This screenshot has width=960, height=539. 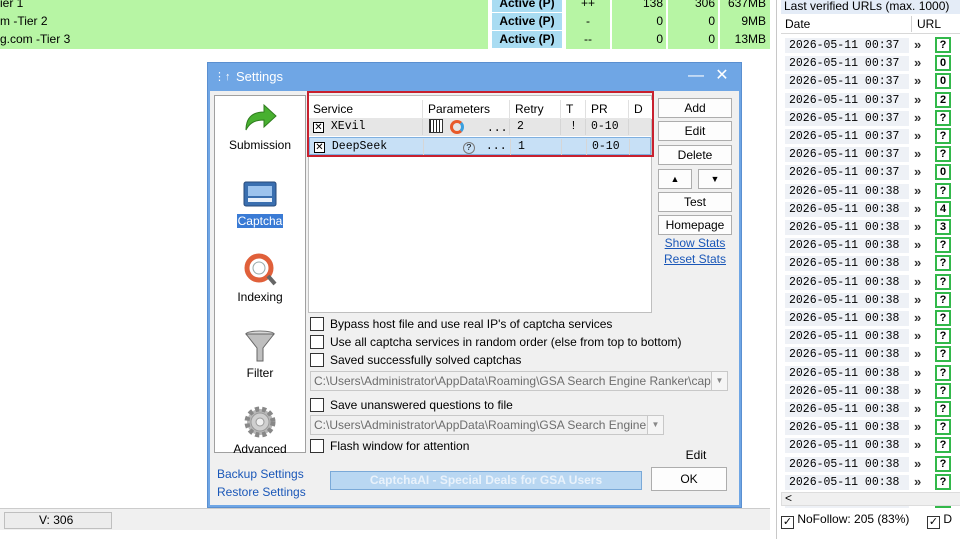 I want to click on flash-window-option: Flash window for attention, so click(x=389, y=447).